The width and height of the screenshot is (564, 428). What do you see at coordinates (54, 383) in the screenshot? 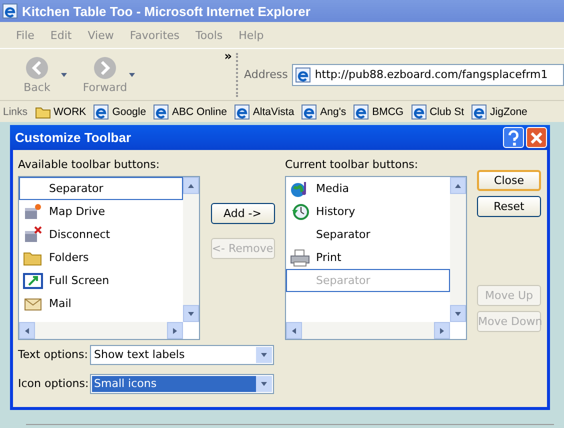
I see `option-label: Icon options:` at bounding box center [54, 383].